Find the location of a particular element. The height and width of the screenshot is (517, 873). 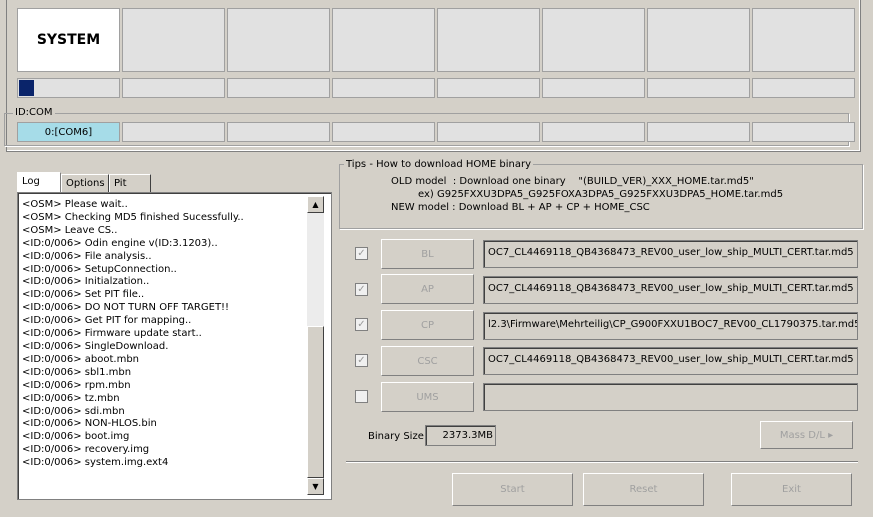

log-line: <ID:0/006> DO NOT TURN OFF TARGET!! is located at coordinates (126, 308).